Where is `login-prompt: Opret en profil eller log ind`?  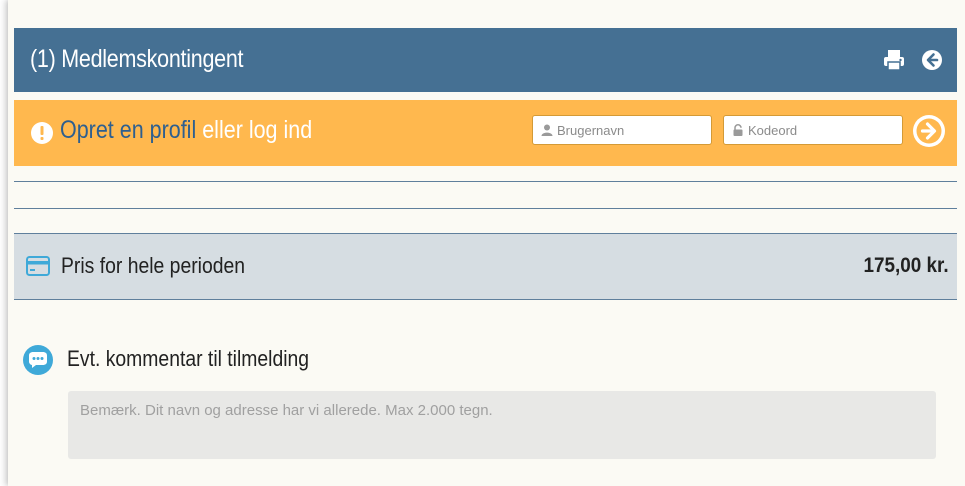
login-prompt: Opret en profil eller log ind is located at coordinates (186, 130).